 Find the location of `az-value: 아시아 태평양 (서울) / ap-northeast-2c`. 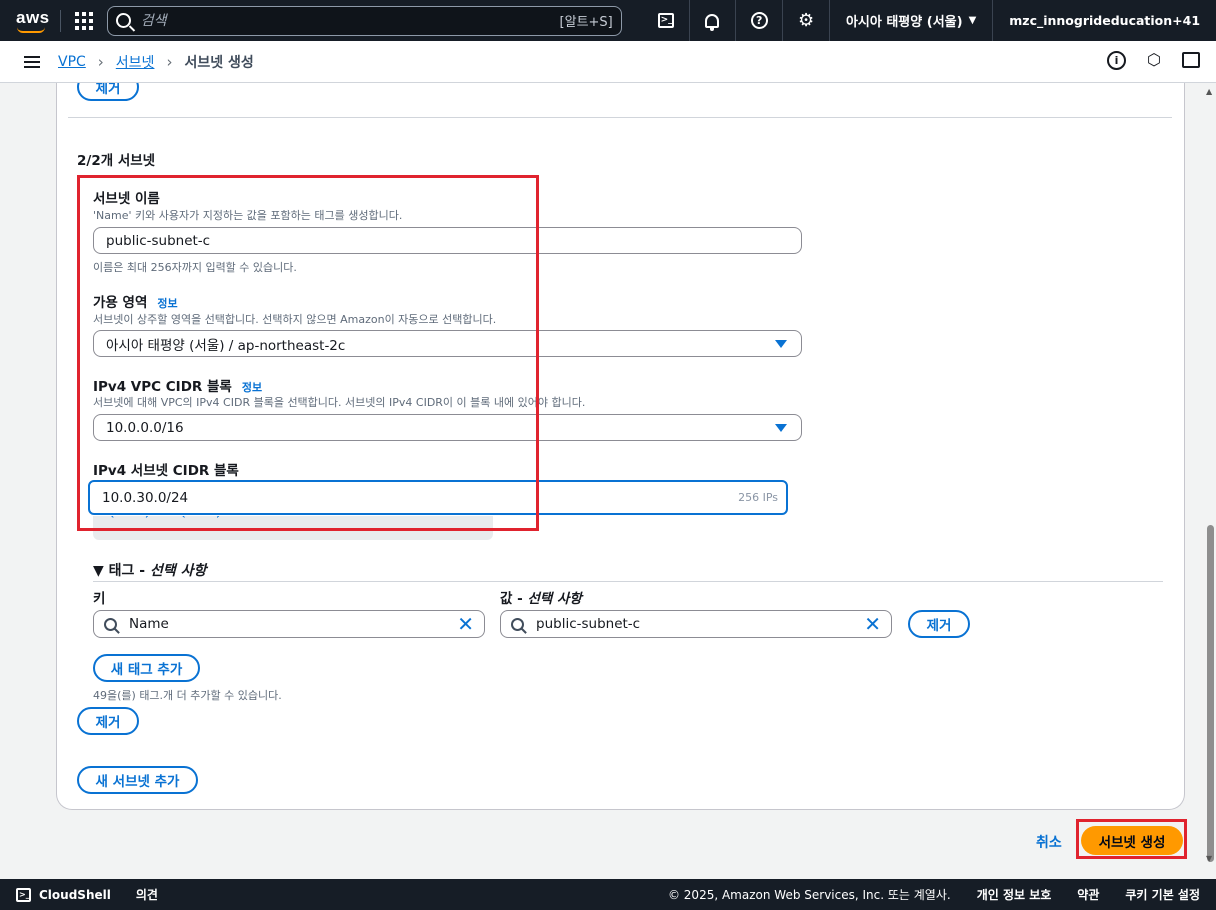

az-value: 아시아 태평양 (서울) / ap-northeast-2c is located at coordinates (226, 345).